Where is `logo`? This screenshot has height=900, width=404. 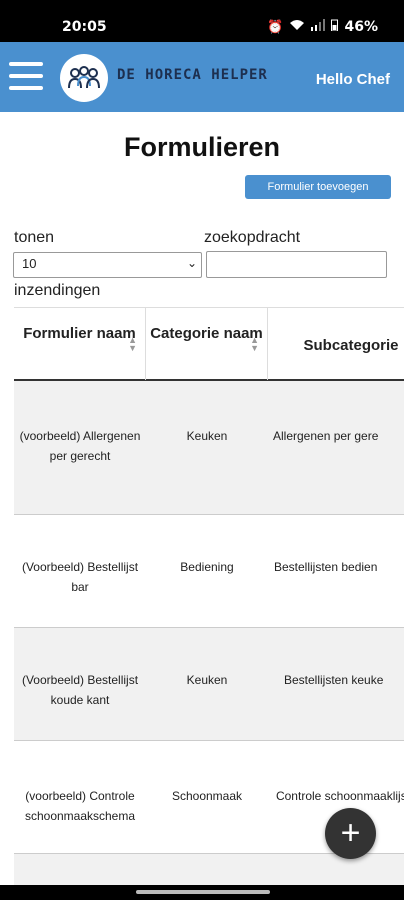
logo is located at coordinates (84, 78).